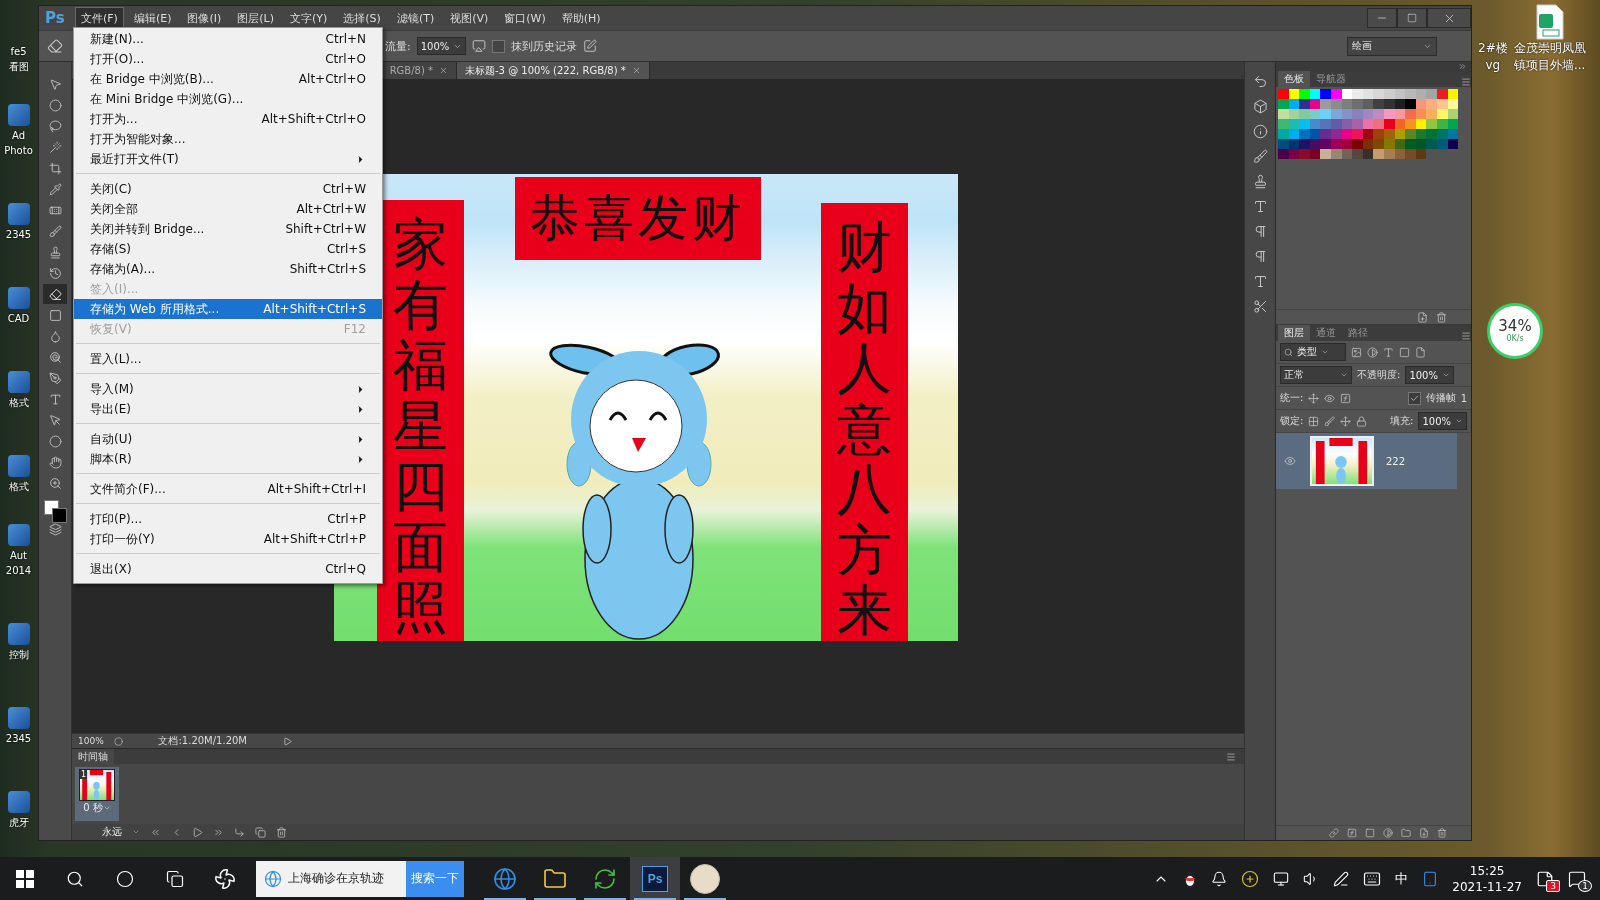 The height and width of the screenshot is (900, 1600). What do you see at coordinates (864, 429) in the screenshot?
I see `couplet-text: 财如人意八方来` at bounding box center [864, 429].